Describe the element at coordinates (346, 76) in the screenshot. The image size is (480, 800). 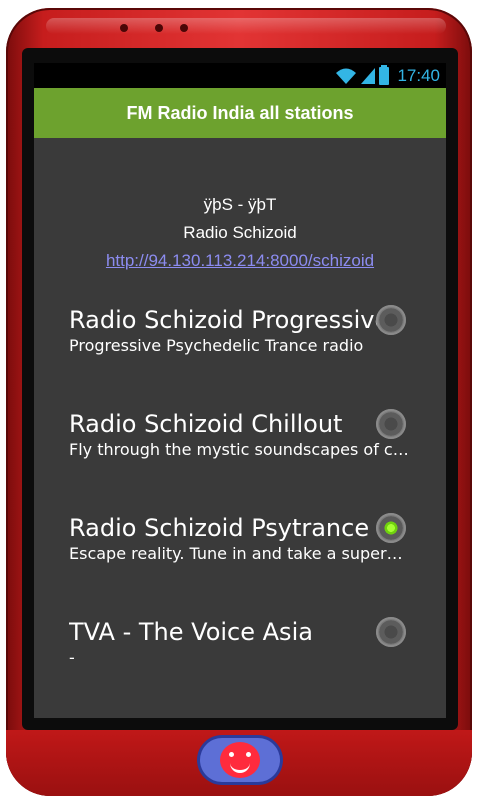
I see `wifi-icon` at that location.